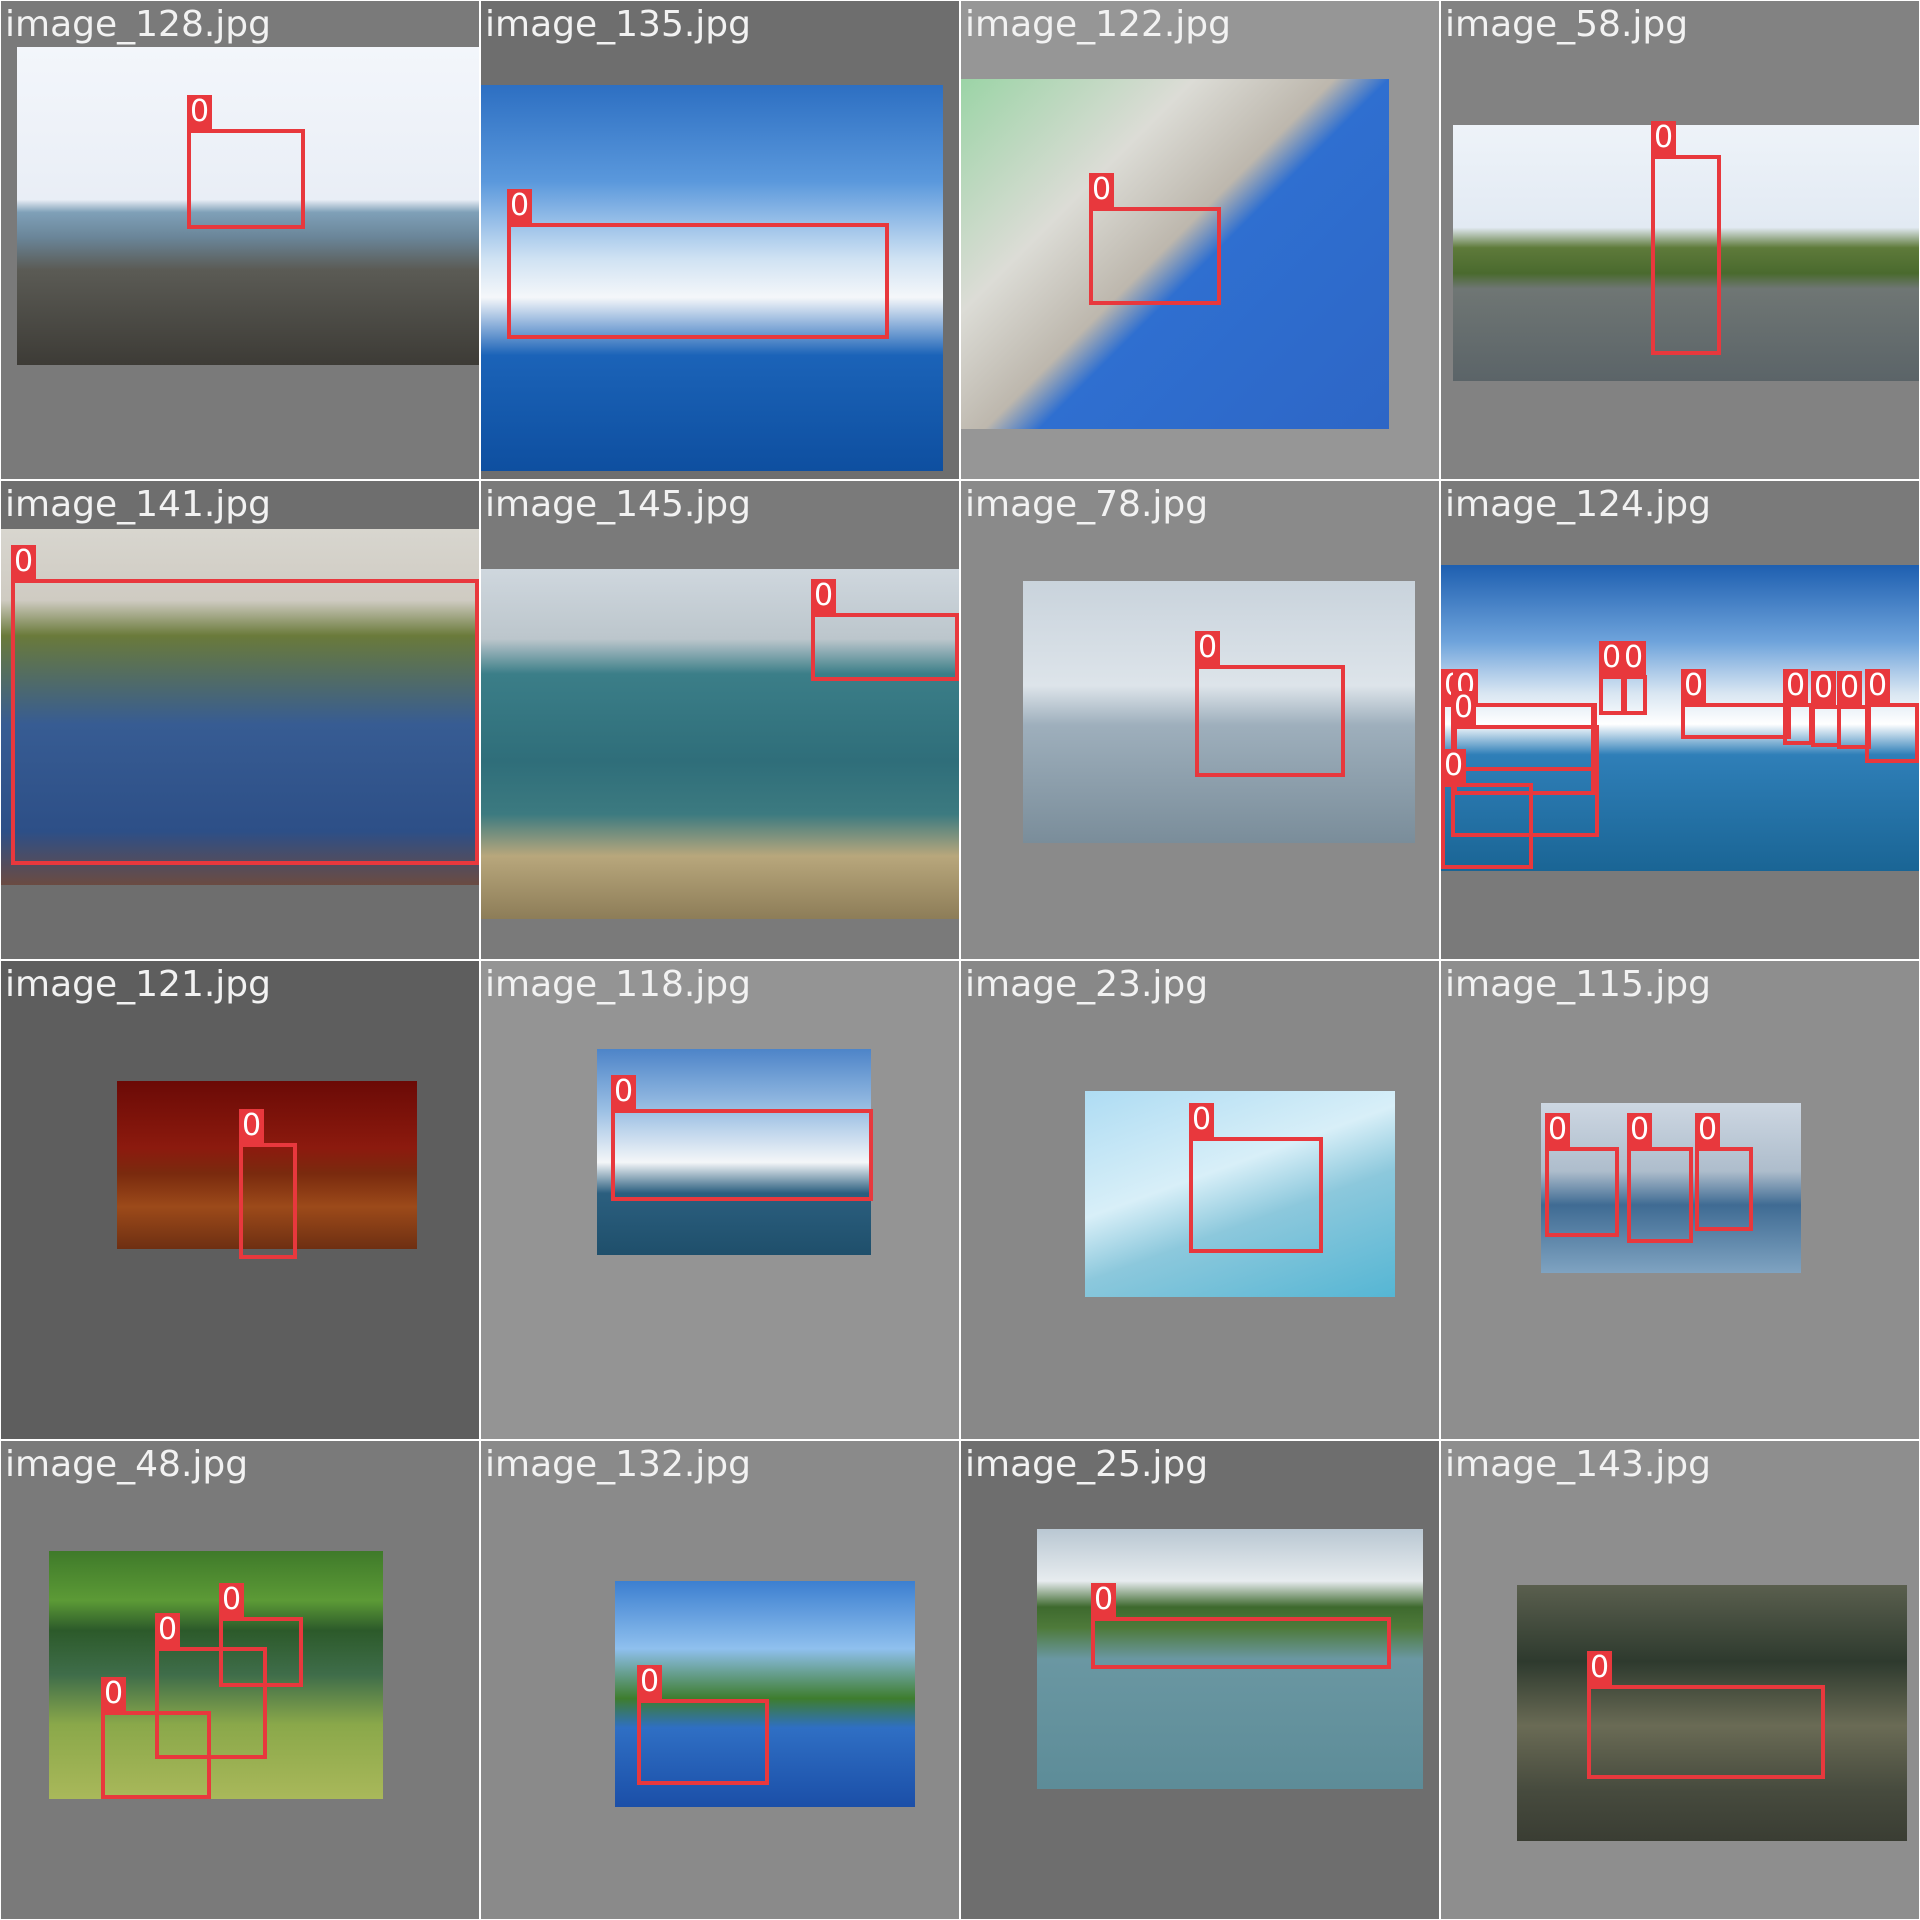 The image size is (1920, 1920). I want to click on cell-filename: image_135.jpg, so click(618, 24).